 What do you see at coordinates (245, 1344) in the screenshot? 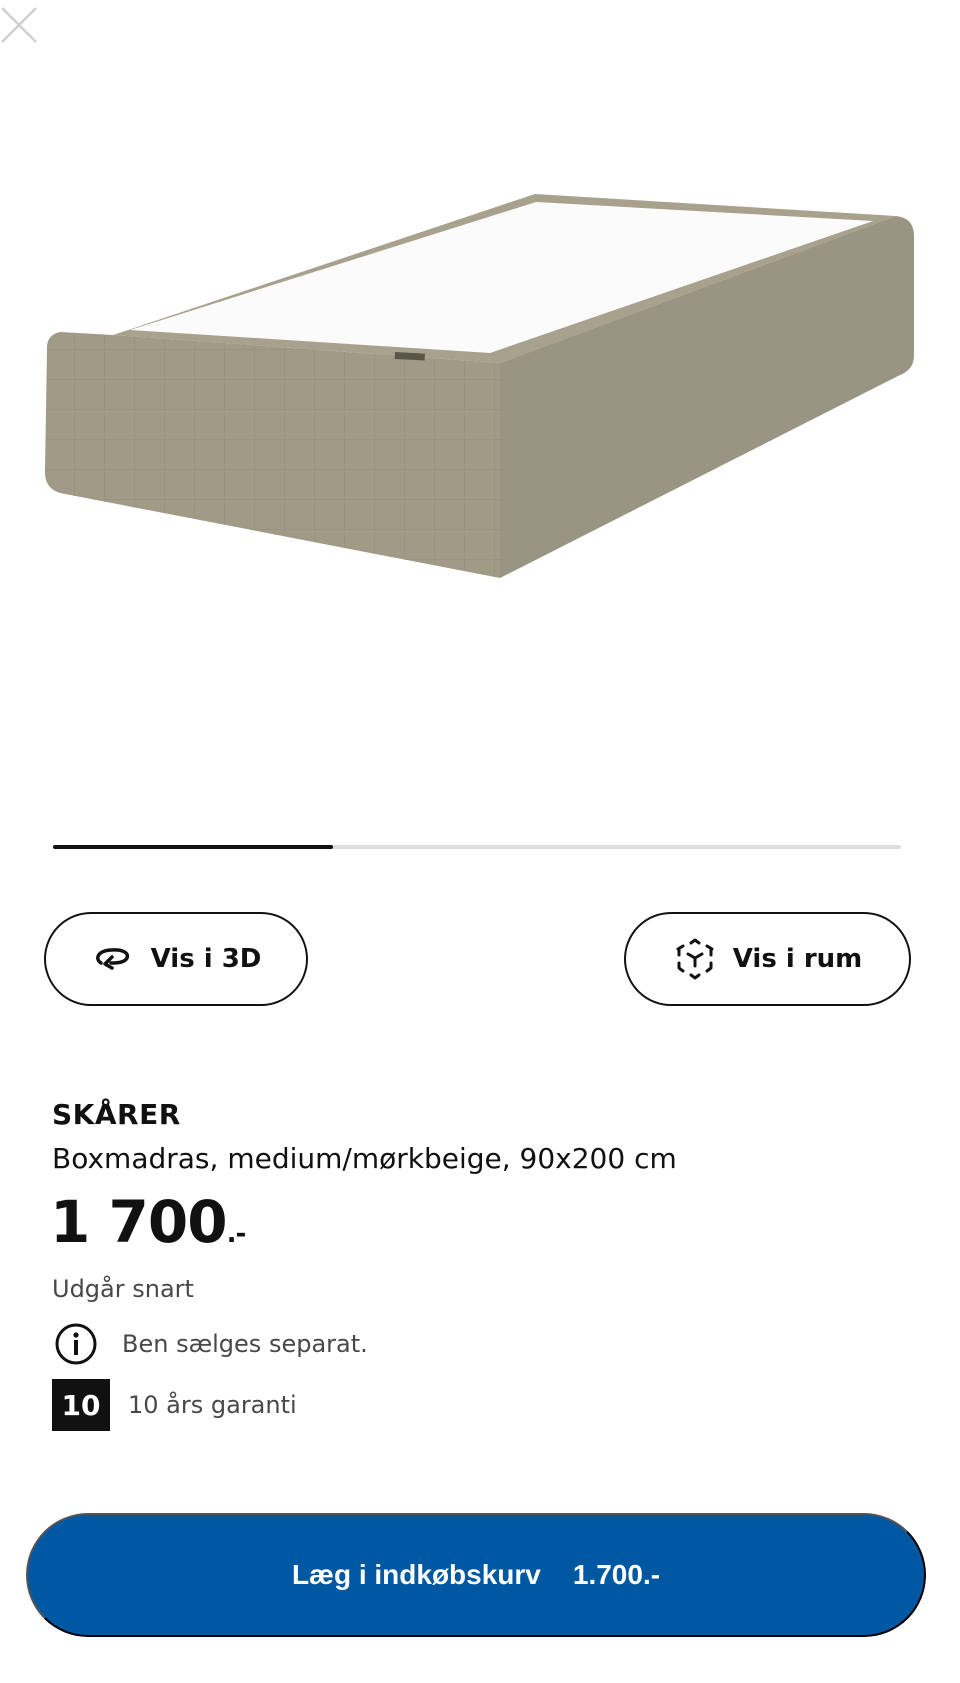
I see `legs-info-text: Ben sælges separat.` at bounding box center [245, 1344].